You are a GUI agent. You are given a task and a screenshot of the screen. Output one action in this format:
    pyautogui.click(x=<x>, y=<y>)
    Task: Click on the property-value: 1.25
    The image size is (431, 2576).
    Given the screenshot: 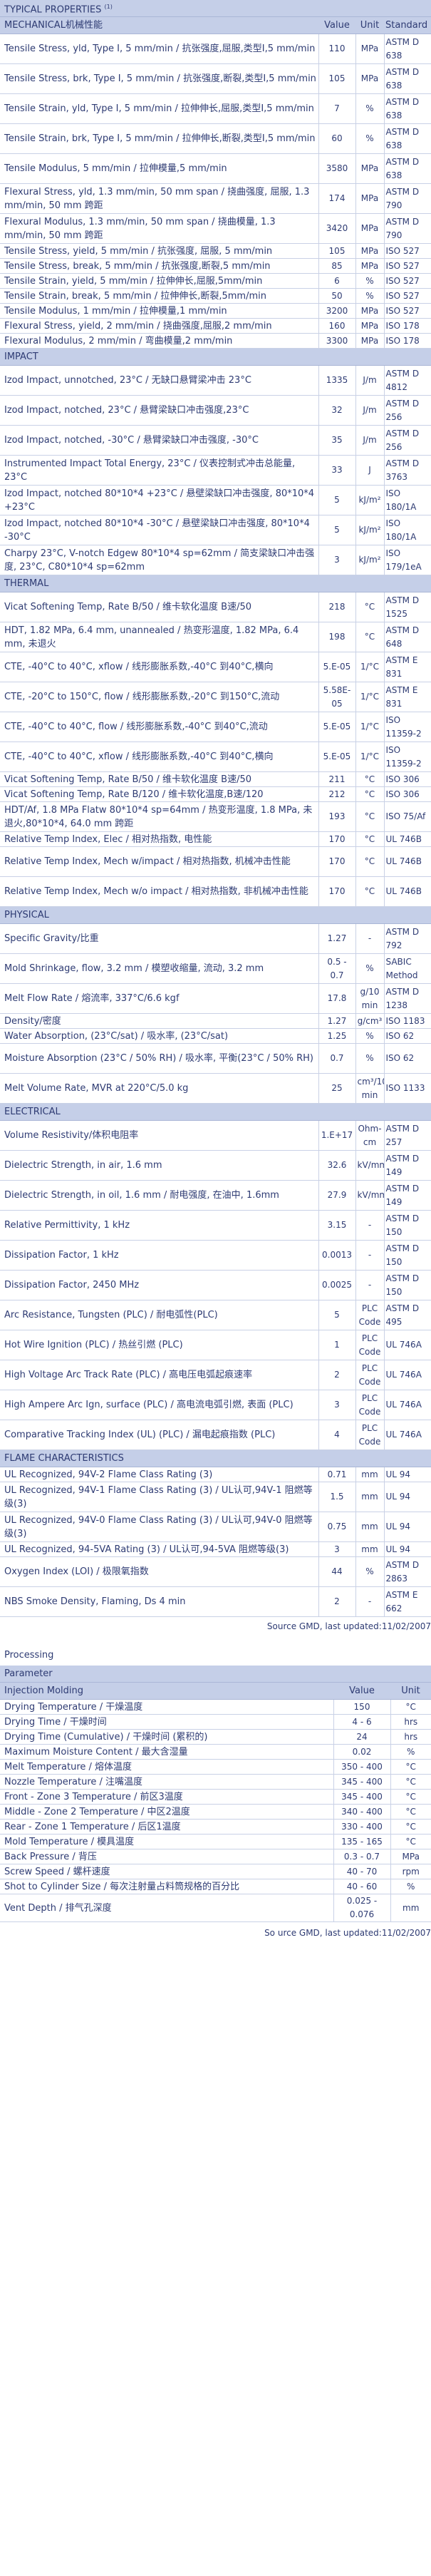 What is the action you would take?
    pyautogui.click(x=336, y=1036)
    